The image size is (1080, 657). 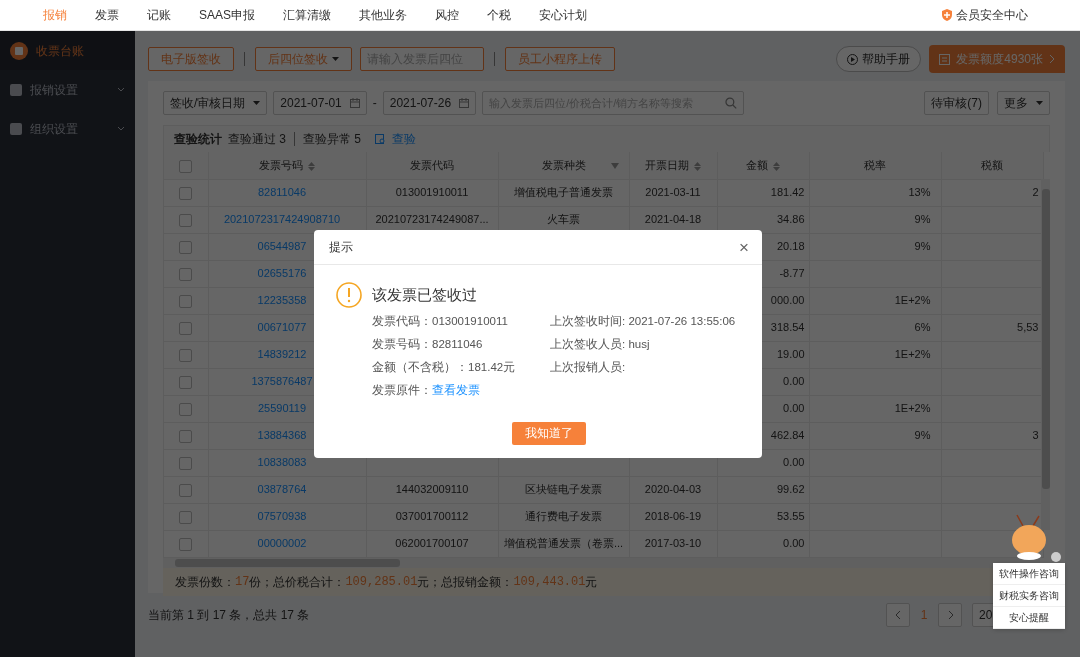 What do you see at coordinates (282, 489) in the screenshot?
I see `invoice-number-link: 03878764` at bounding box center [282, 489].